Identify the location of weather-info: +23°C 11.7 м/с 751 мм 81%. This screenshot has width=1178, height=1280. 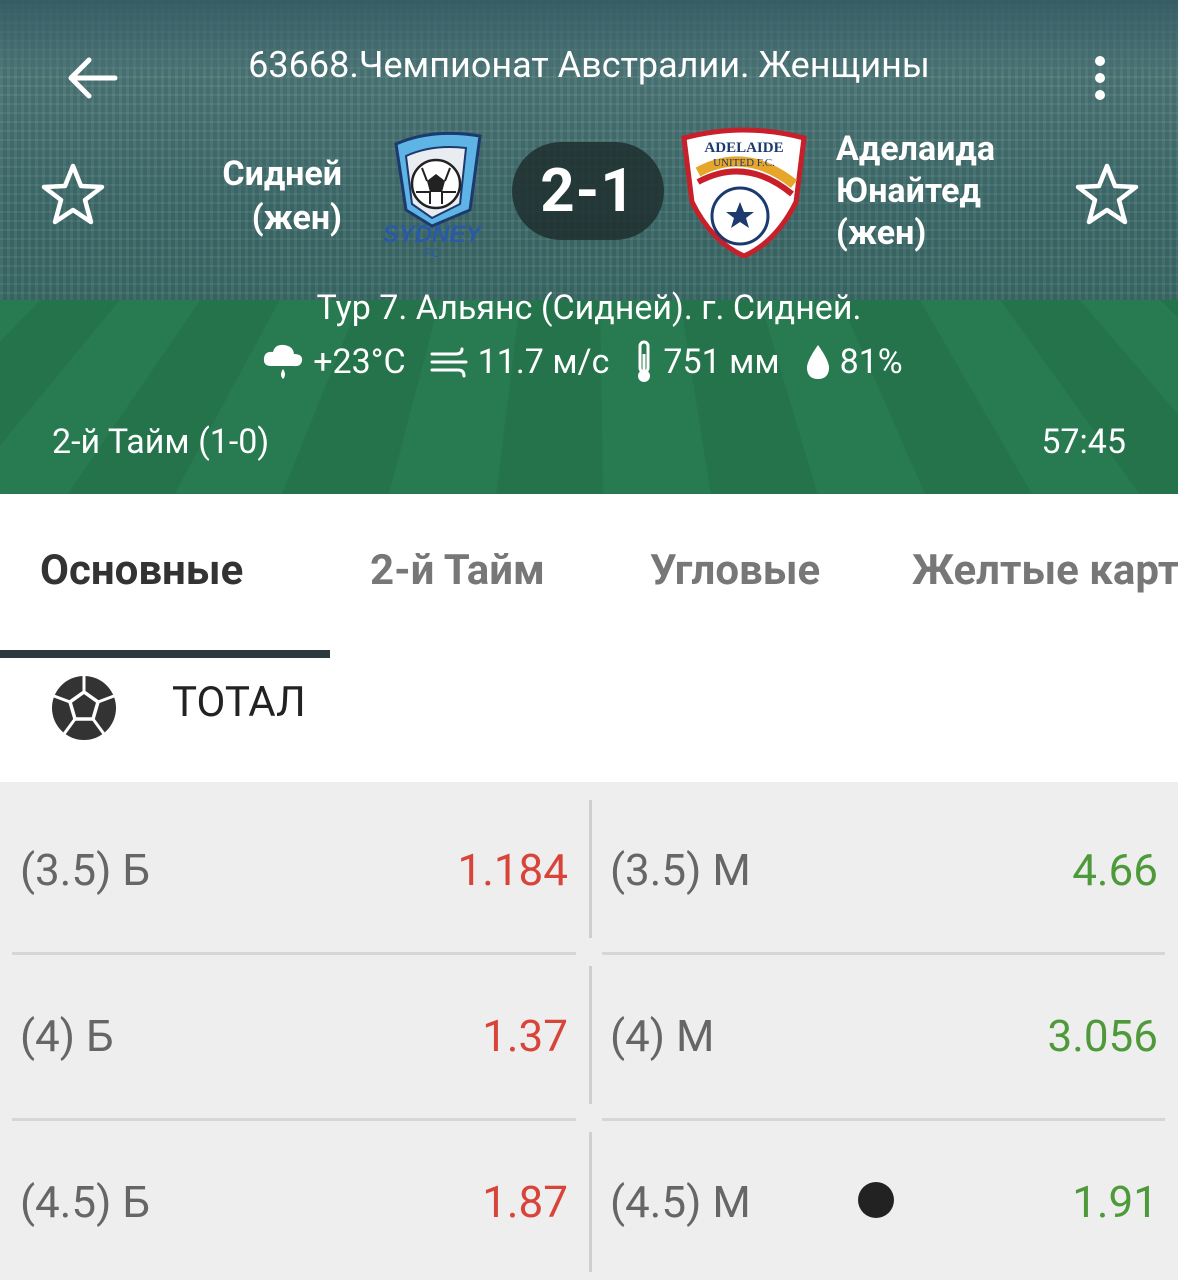
(589, 362).